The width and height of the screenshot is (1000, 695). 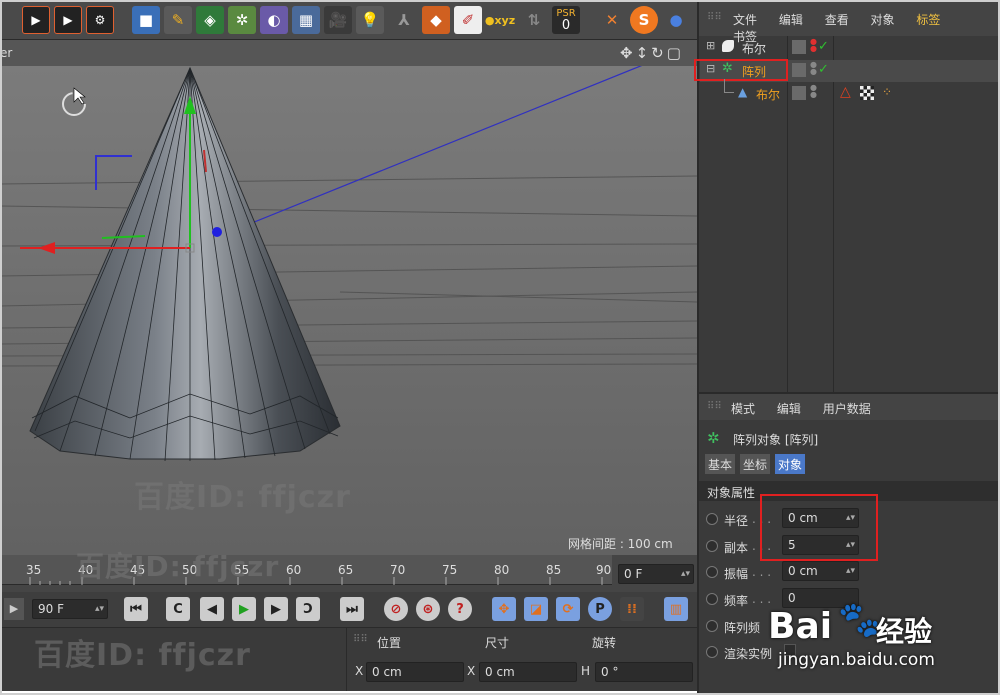 I want to click on amplitude-field: 0 cm ▴▾, so click(x=820, y=571).